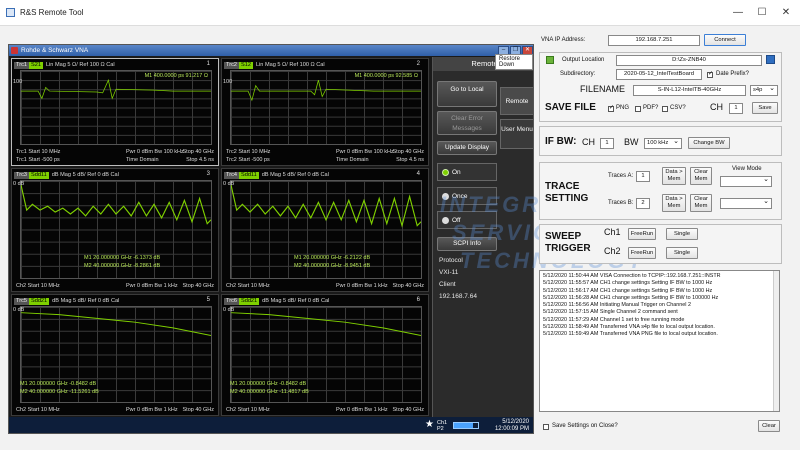  I want to click on update-display-button: Update Display, so click(467, 148).